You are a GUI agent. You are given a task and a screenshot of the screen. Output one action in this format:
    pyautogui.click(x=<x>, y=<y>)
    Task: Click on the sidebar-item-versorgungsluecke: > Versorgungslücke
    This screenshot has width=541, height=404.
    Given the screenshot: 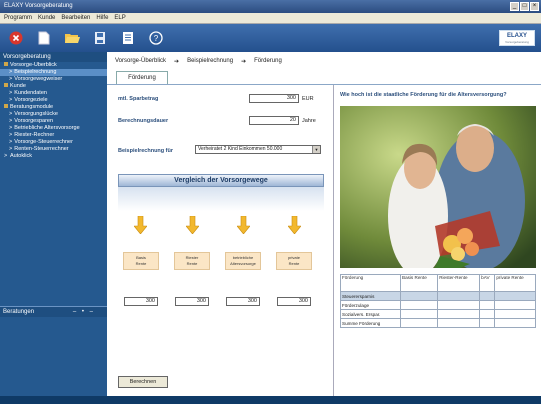 What is the action you would take?
    pyautogui.click(x=53, y=114)
    